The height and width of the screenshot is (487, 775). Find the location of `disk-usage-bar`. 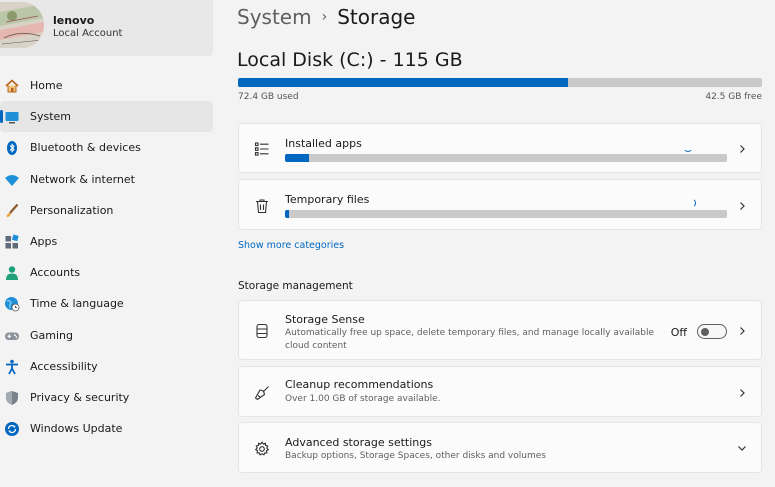

disk-usage-bar is located at coordinates (500, 82).